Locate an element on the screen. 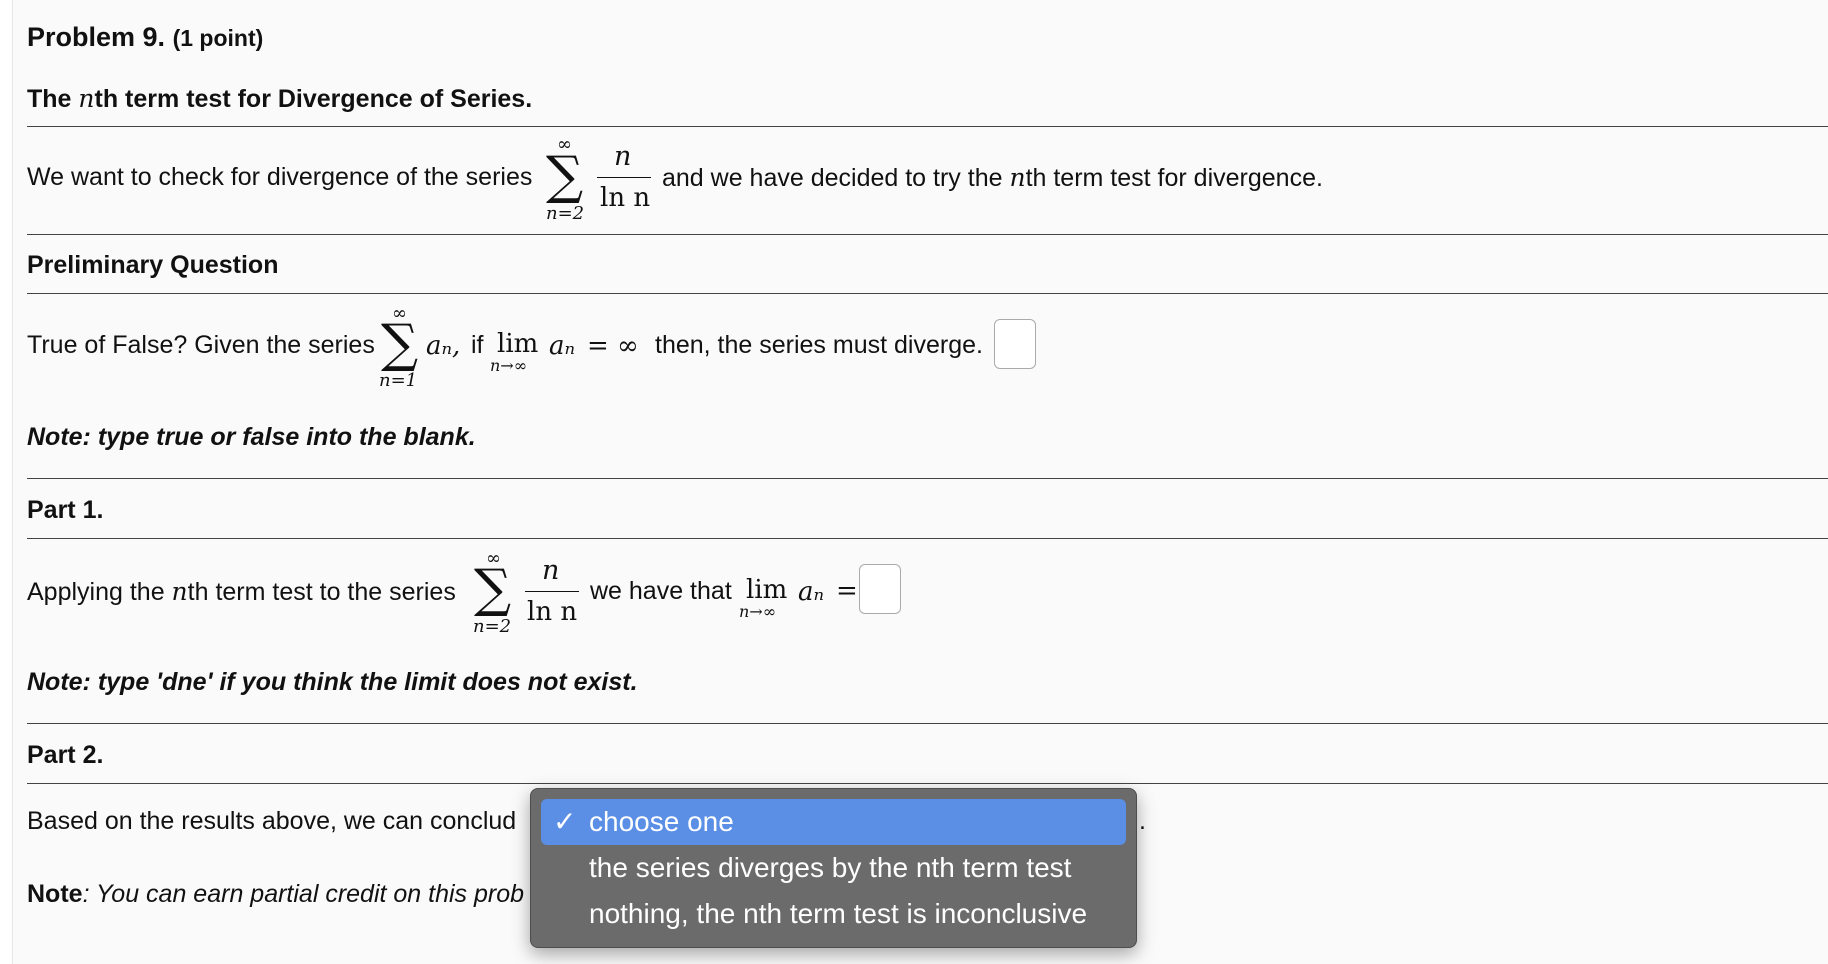 The height and width of the screenshot is (964, 1828). dropdown-option-choose-one: ✓ choose one is located at coordinates (833, 822).